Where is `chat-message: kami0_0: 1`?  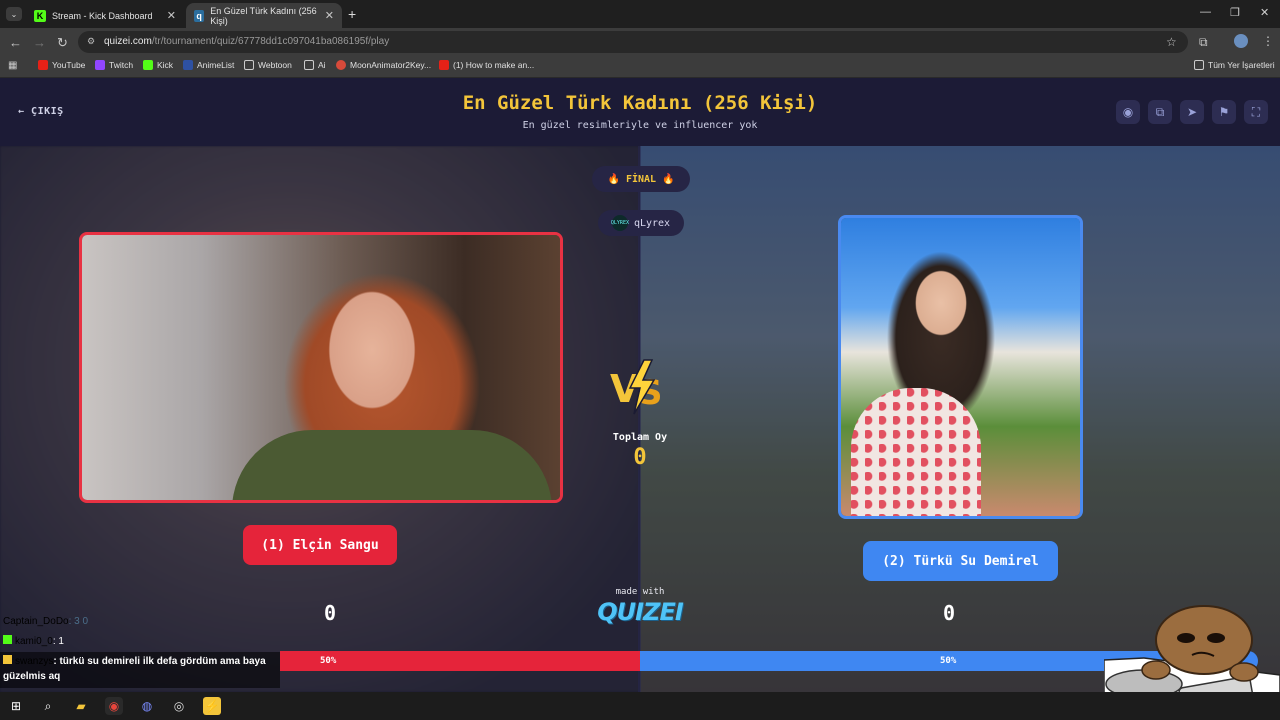 chat-message: kami0_0: 1 is located at coordinates (33, 641).